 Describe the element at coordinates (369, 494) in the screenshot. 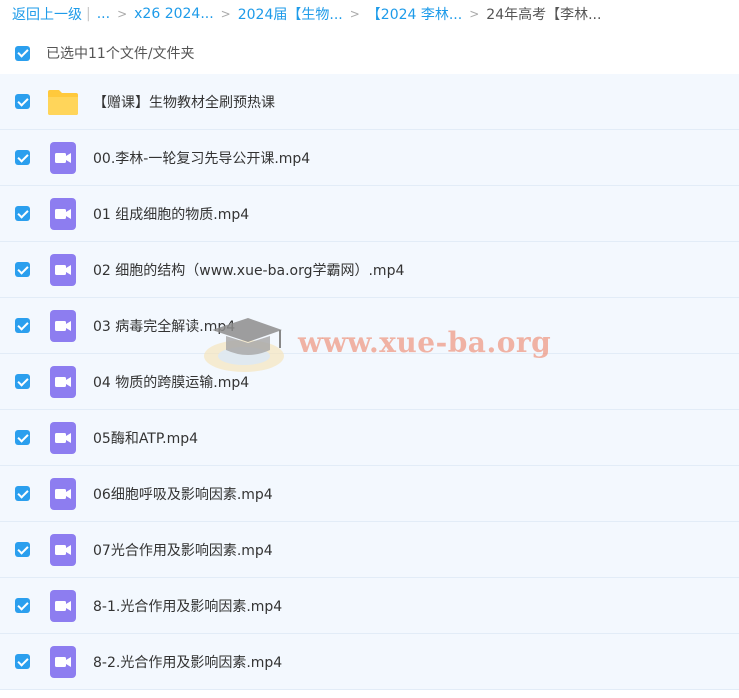

I see `file-row-7: 06细胞呼吸及影响因素.mp4` at that location.